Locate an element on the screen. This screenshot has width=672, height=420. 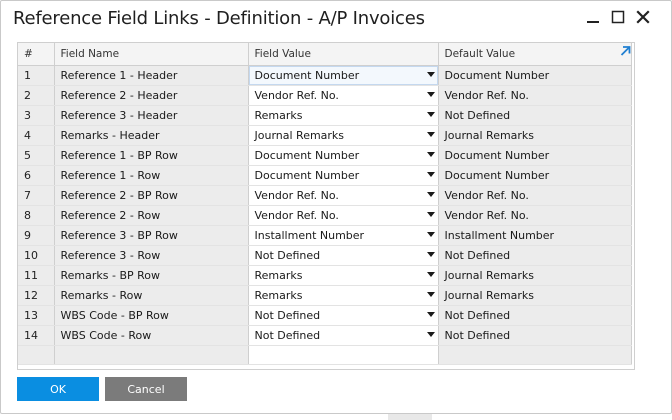
maximize-button is located at coordinates (618, 17).